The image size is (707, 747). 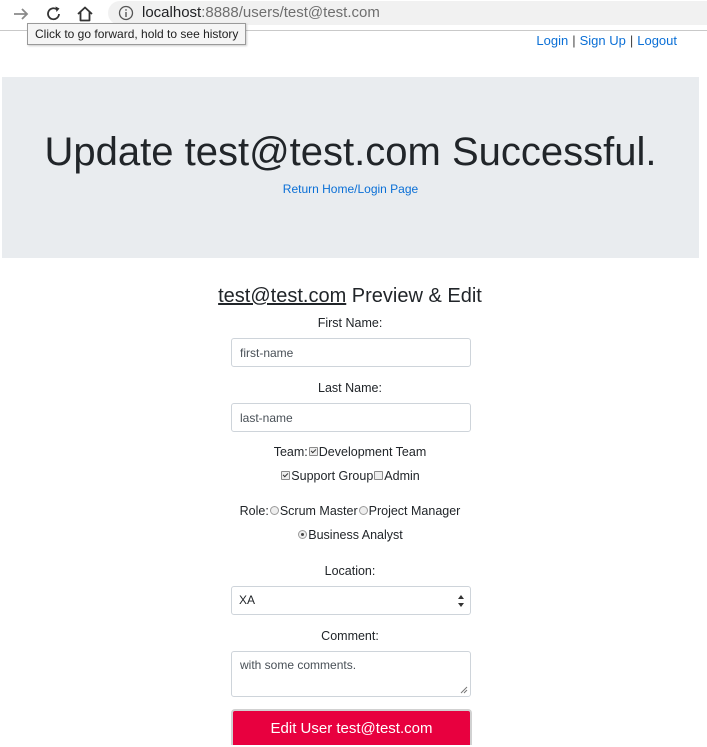 What do you see at coordinates (351, 727) in the screenshot?
I see `edit-user-button: Edit User test@test.com` at bounding box center [351, 727].